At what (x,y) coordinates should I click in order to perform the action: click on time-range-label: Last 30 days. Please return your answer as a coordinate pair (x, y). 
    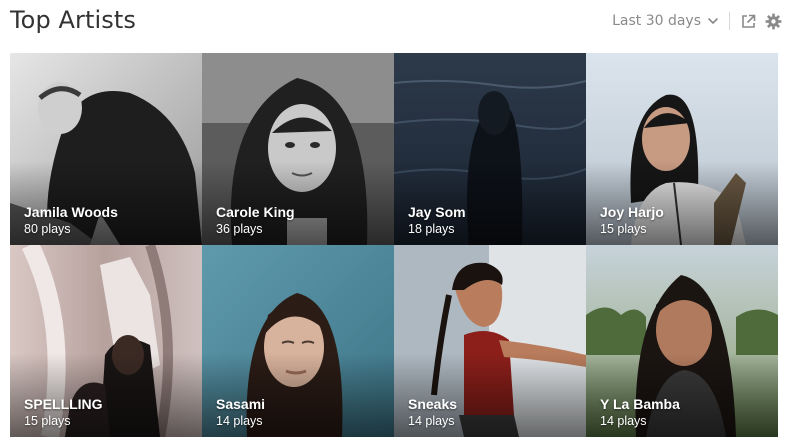
    Looking at the image, I should click on (656, 21).